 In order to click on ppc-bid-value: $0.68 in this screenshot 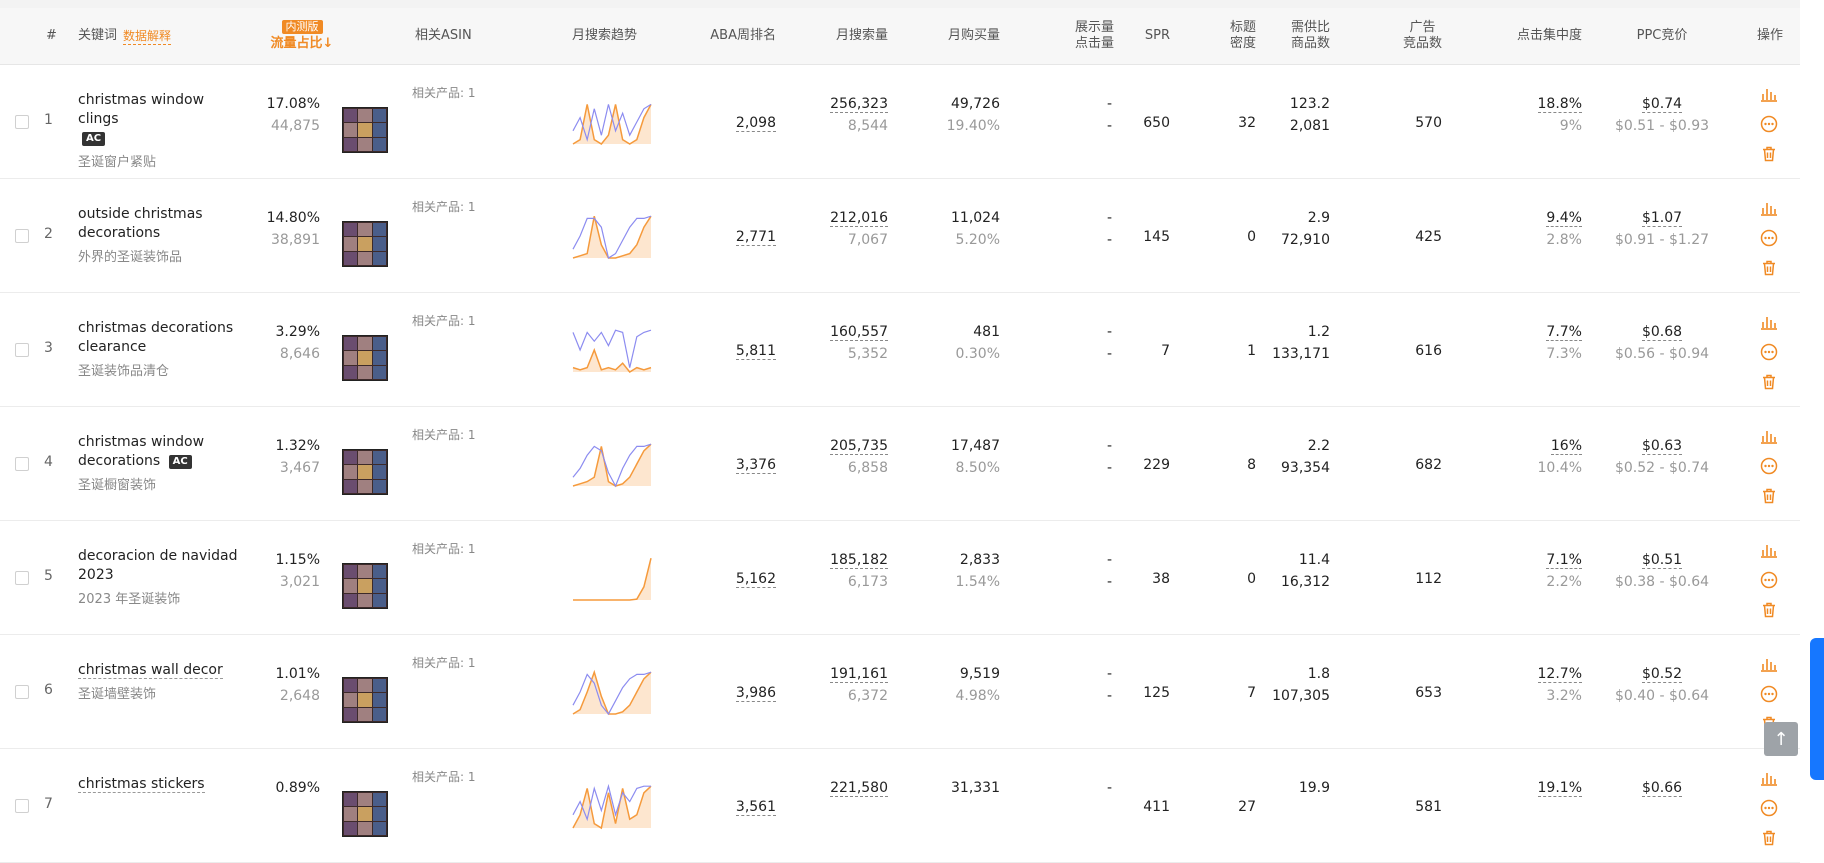, I will do `click(1662, 332)`.